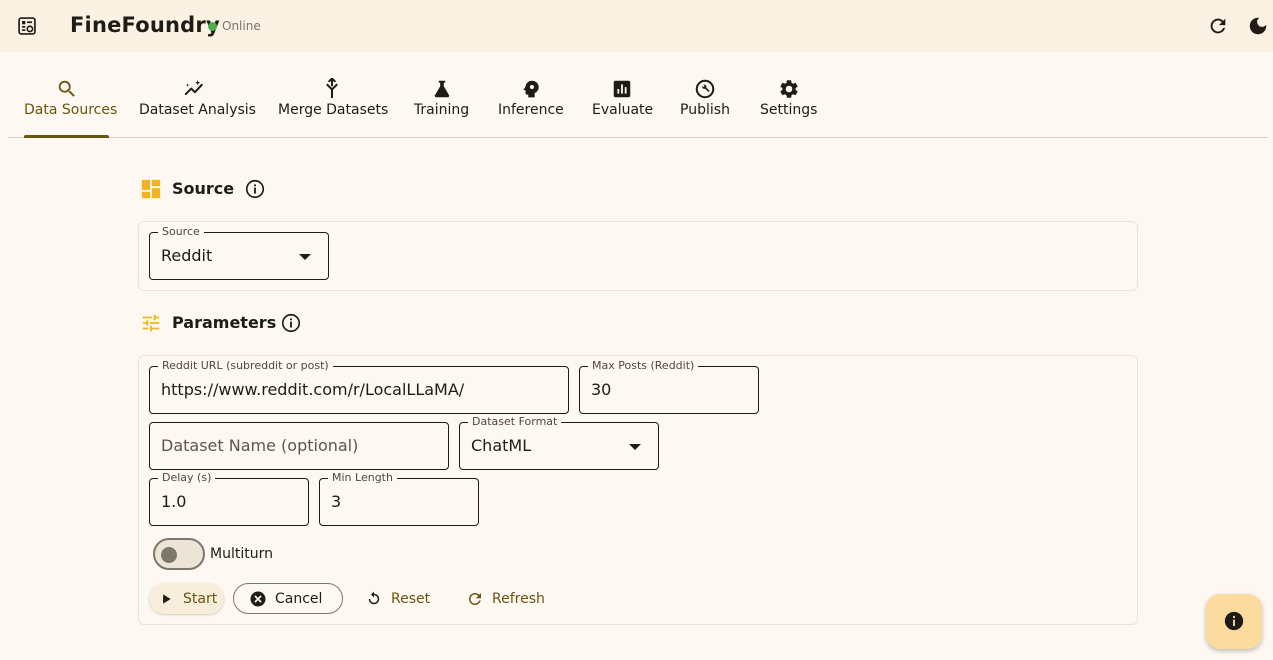 The width and height of the screenshot is (1273, 660). What do you see at coordinates (362, 478) in the screenshot?
I see `min-length-label: Min Length` at bounding box center [362, 478].